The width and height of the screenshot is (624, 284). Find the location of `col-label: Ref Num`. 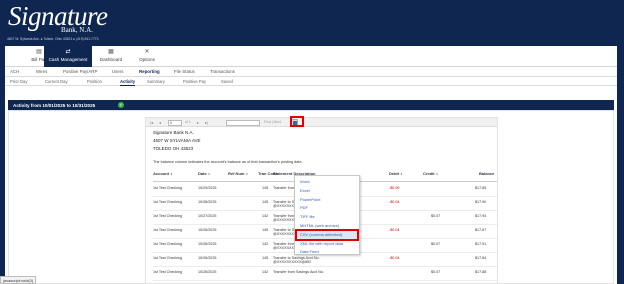

col-label: Ref Num is located at coordinates (236, 173).